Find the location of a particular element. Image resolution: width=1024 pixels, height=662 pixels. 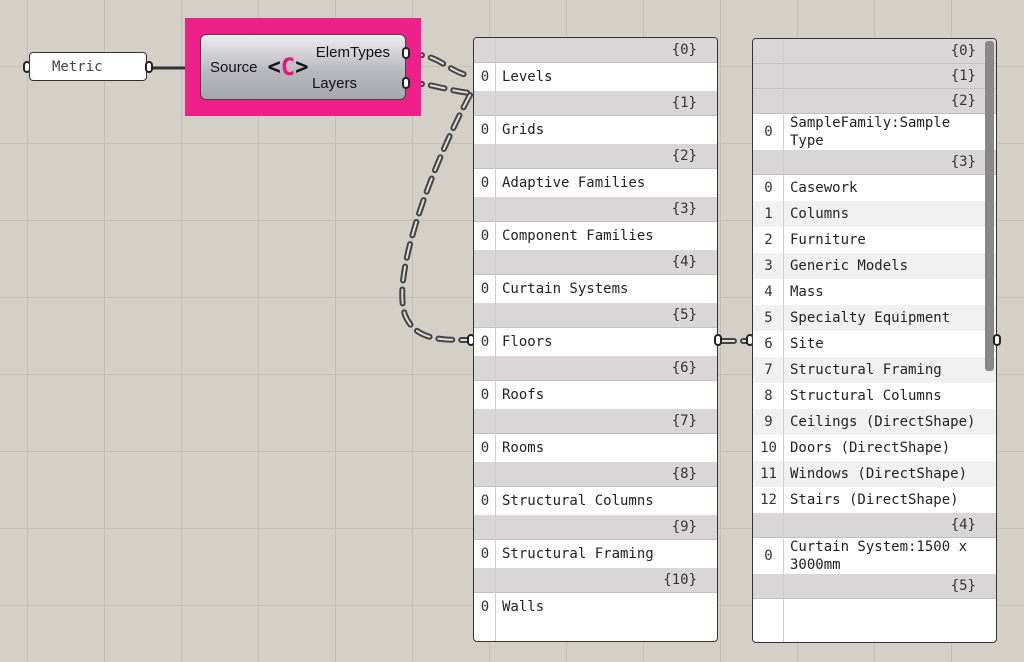

elemtypes-output-label: ElemTypes is located at coordinates (353, 52).